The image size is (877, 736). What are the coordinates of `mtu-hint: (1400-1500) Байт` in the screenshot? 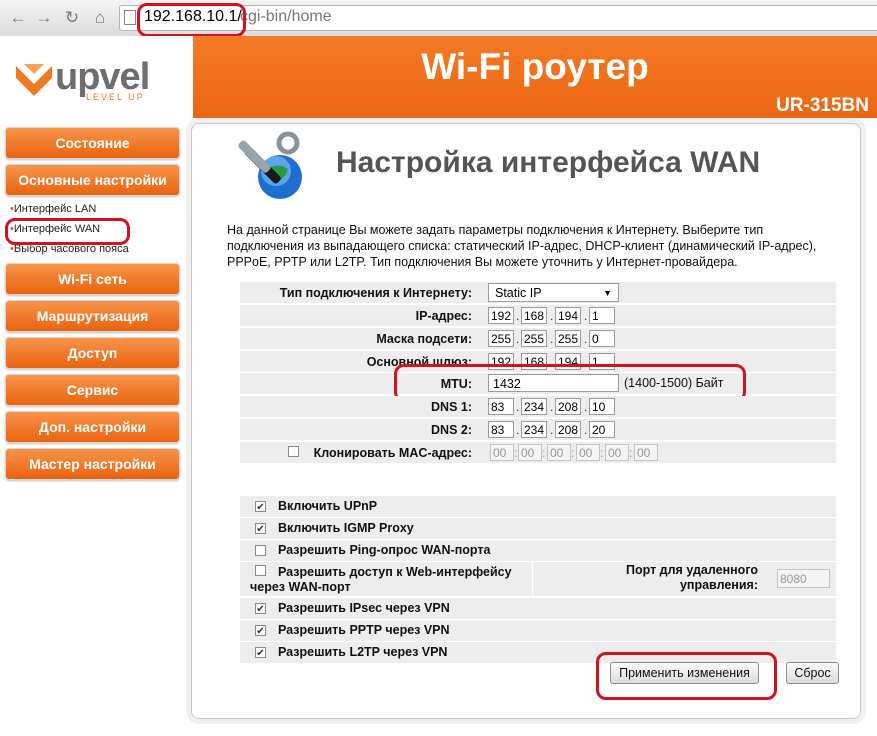 It's located at (674, 383).